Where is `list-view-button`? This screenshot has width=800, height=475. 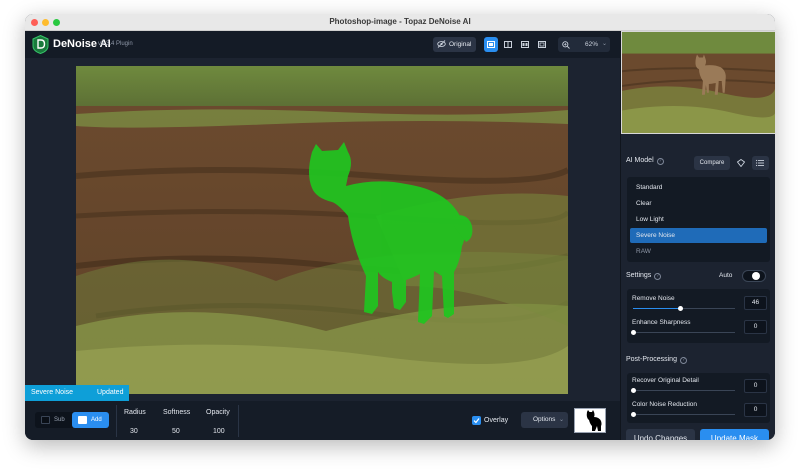
list-view-button is located at coordinates (760, 163).